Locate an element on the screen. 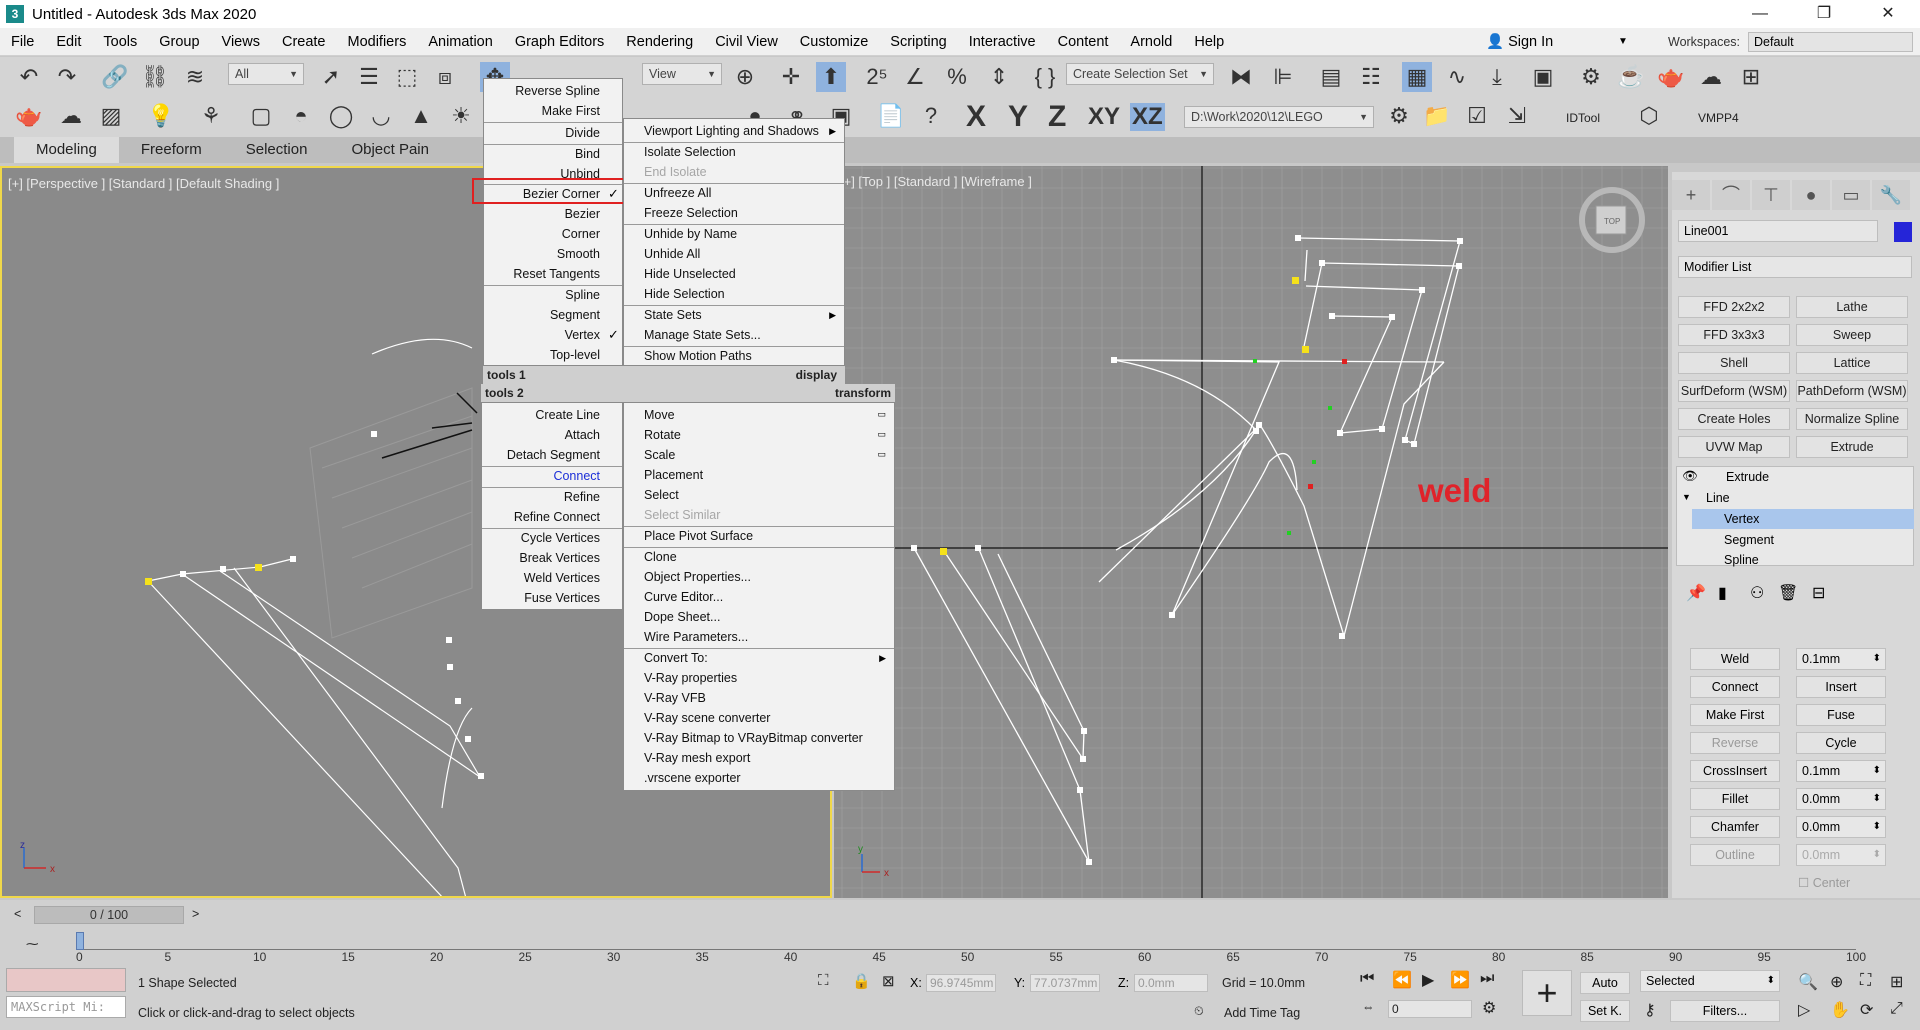 This screenshot has height=1030, width=1920. mirror-icon: ⧓ is located at coordinates (1241, 77).